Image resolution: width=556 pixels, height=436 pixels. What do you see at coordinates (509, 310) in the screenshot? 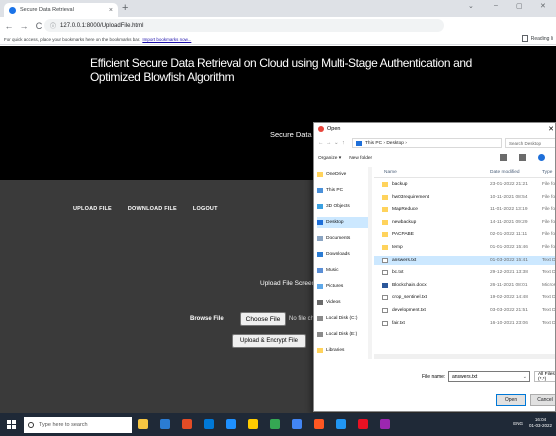
I see `file-date: 03-03-2022 21:51` at bounding box center [509, 310].